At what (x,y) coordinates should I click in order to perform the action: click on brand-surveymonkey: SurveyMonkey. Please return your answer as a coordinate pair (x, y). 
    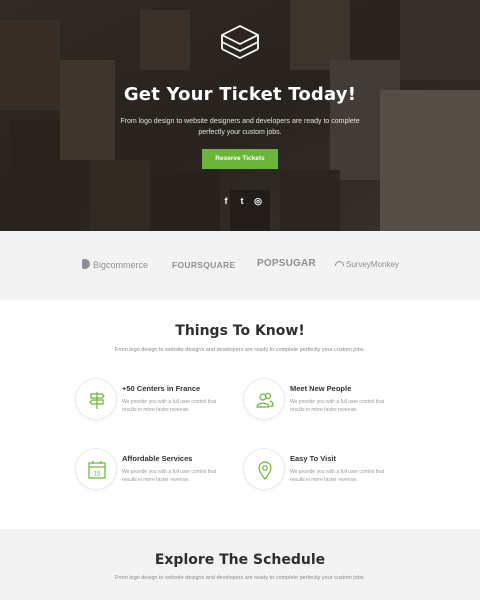
    Looking at the image, I should click on (367, 264).